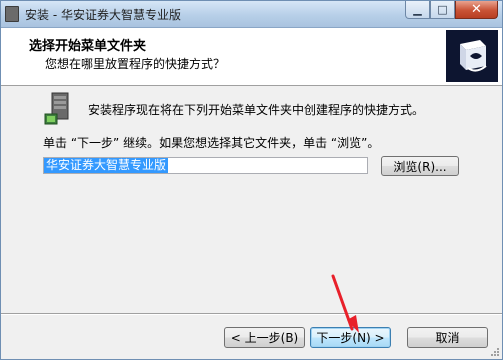 The width and height of the screenshot is (503, 360). Describe the element at coordinates (88, 46) in the screenshot. I see `page-title: 选择开始菜单文件夹` at that location.